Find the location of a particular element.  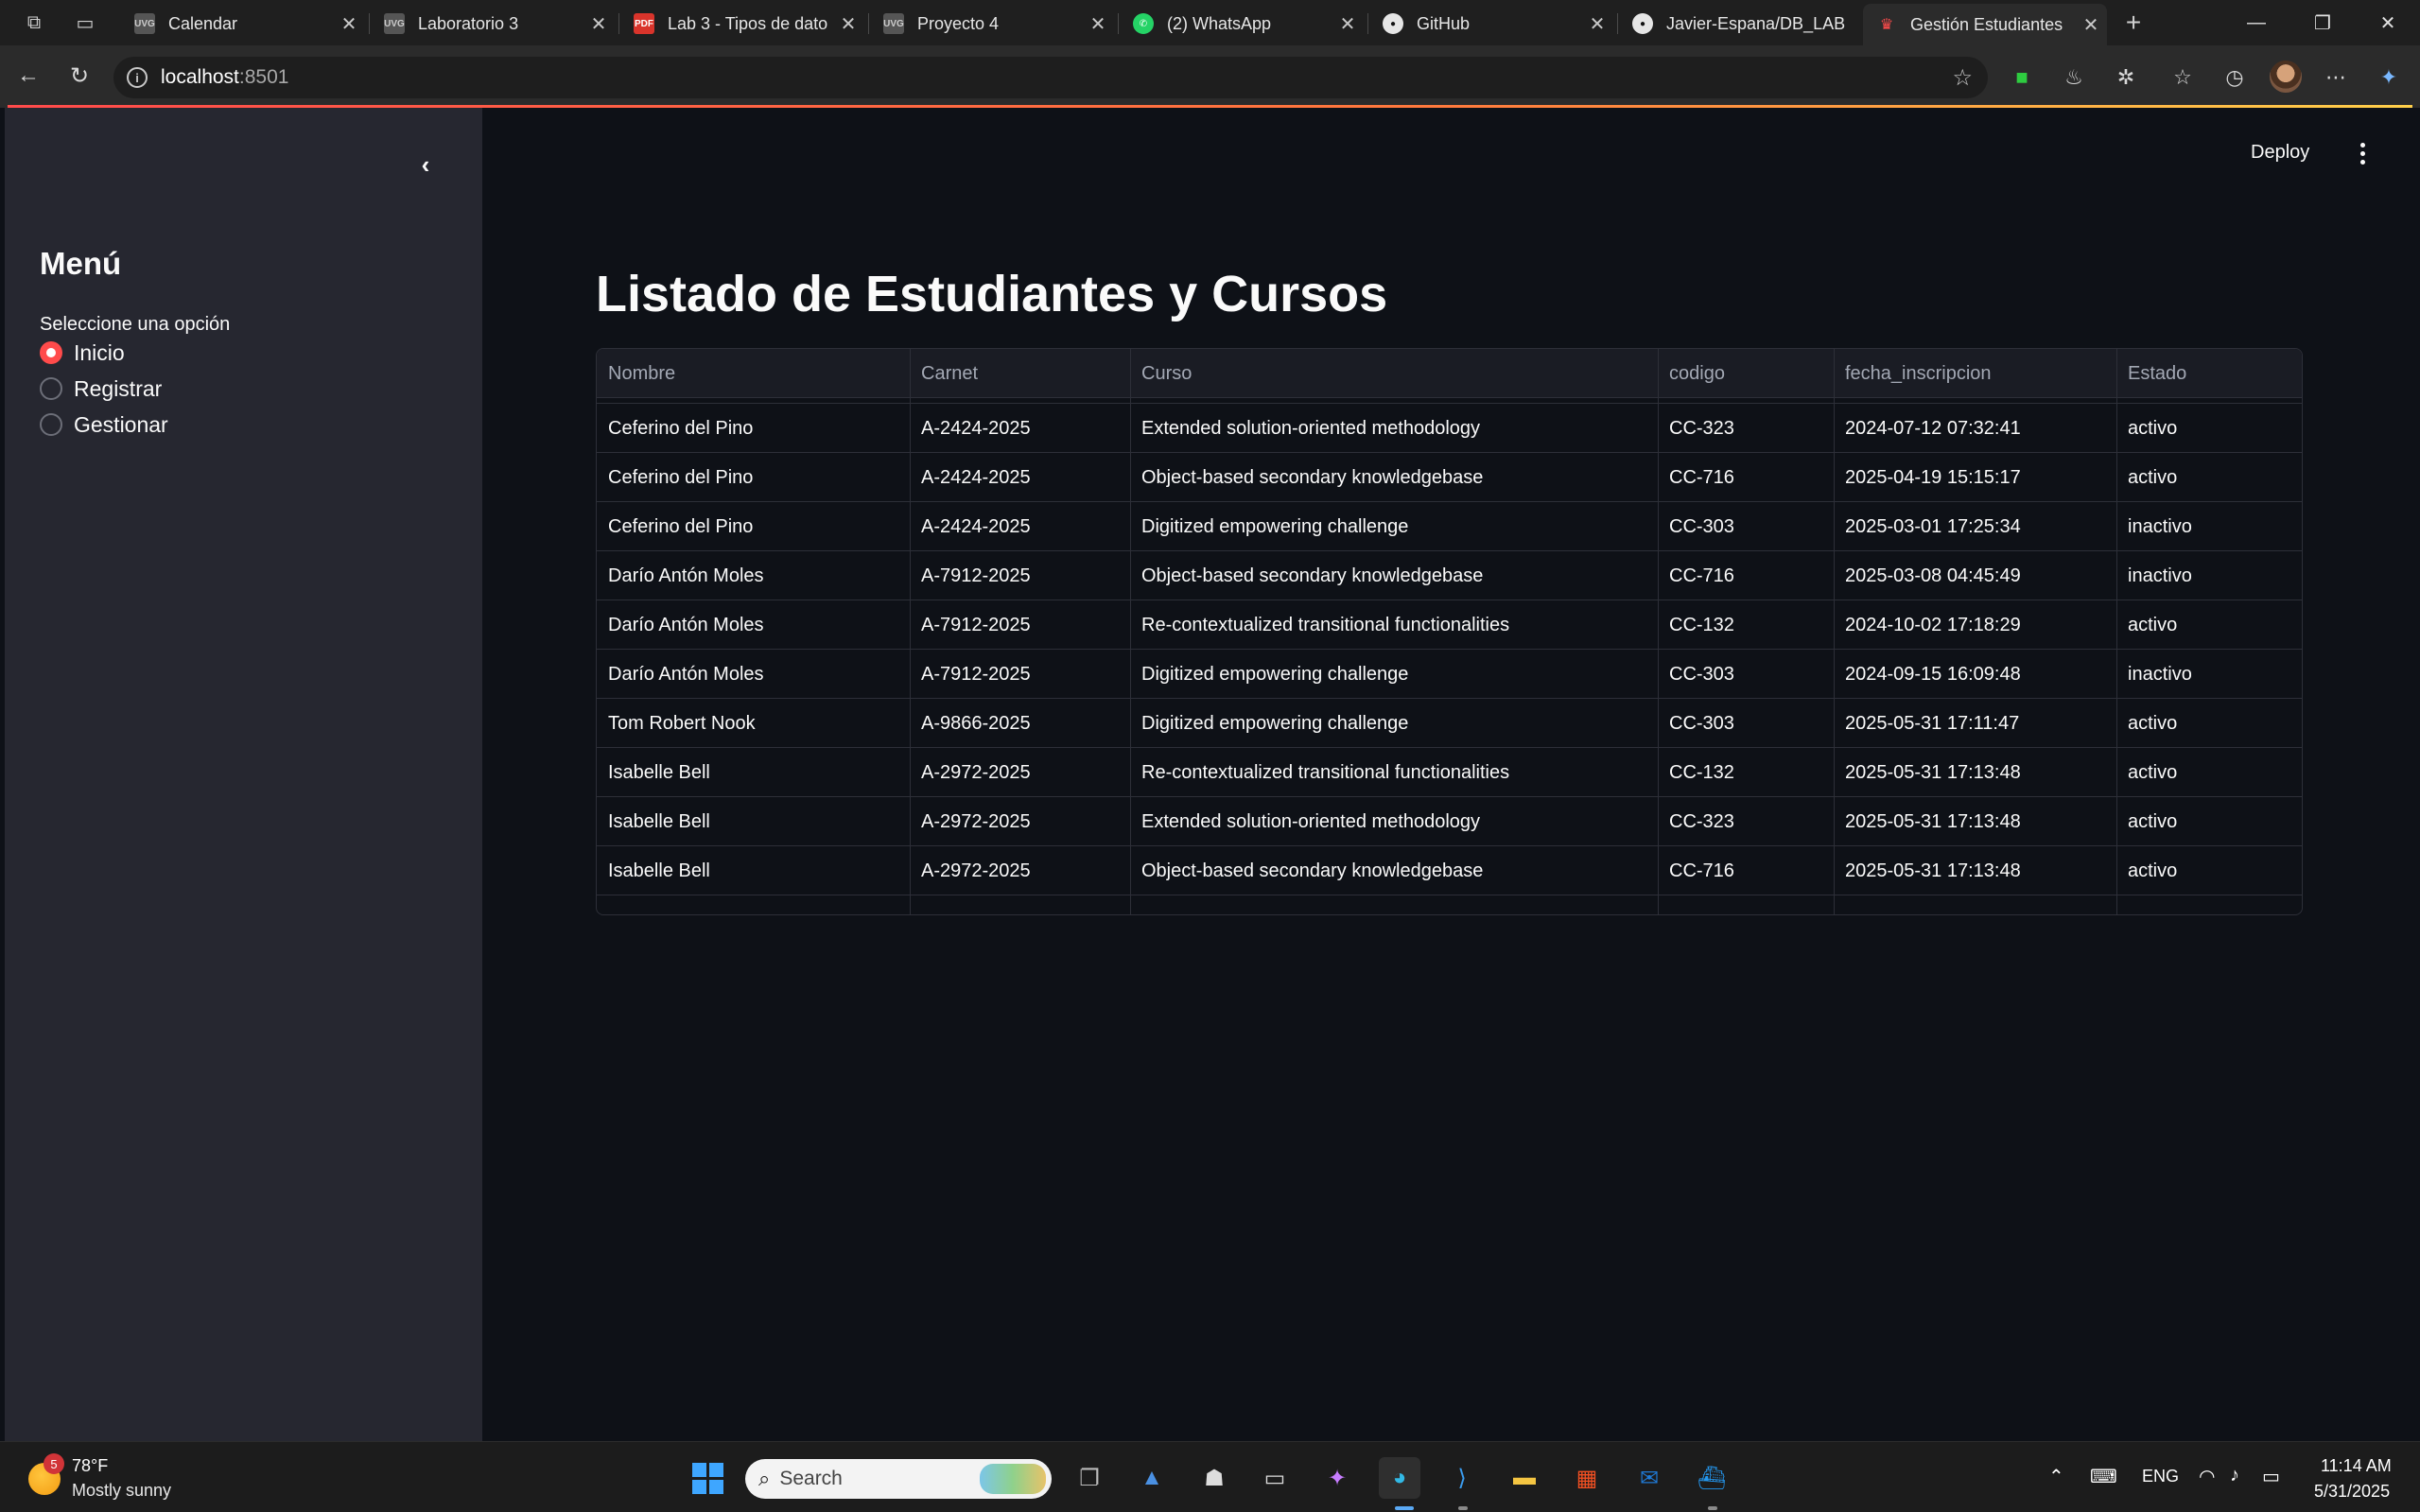

table-cell-fecha-inscripcion: 2025-03-01 17:25:34 is located at coordinates (1975, 526).